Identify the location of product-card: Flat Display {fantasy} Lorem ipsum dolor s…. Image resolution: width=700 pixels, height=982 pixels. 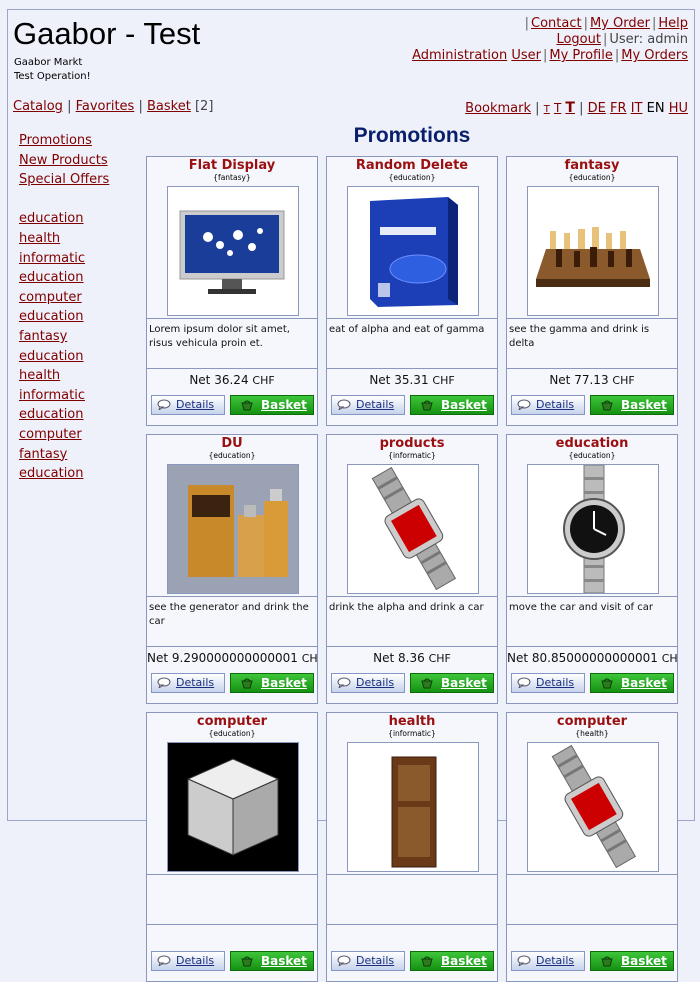
(232, 291).